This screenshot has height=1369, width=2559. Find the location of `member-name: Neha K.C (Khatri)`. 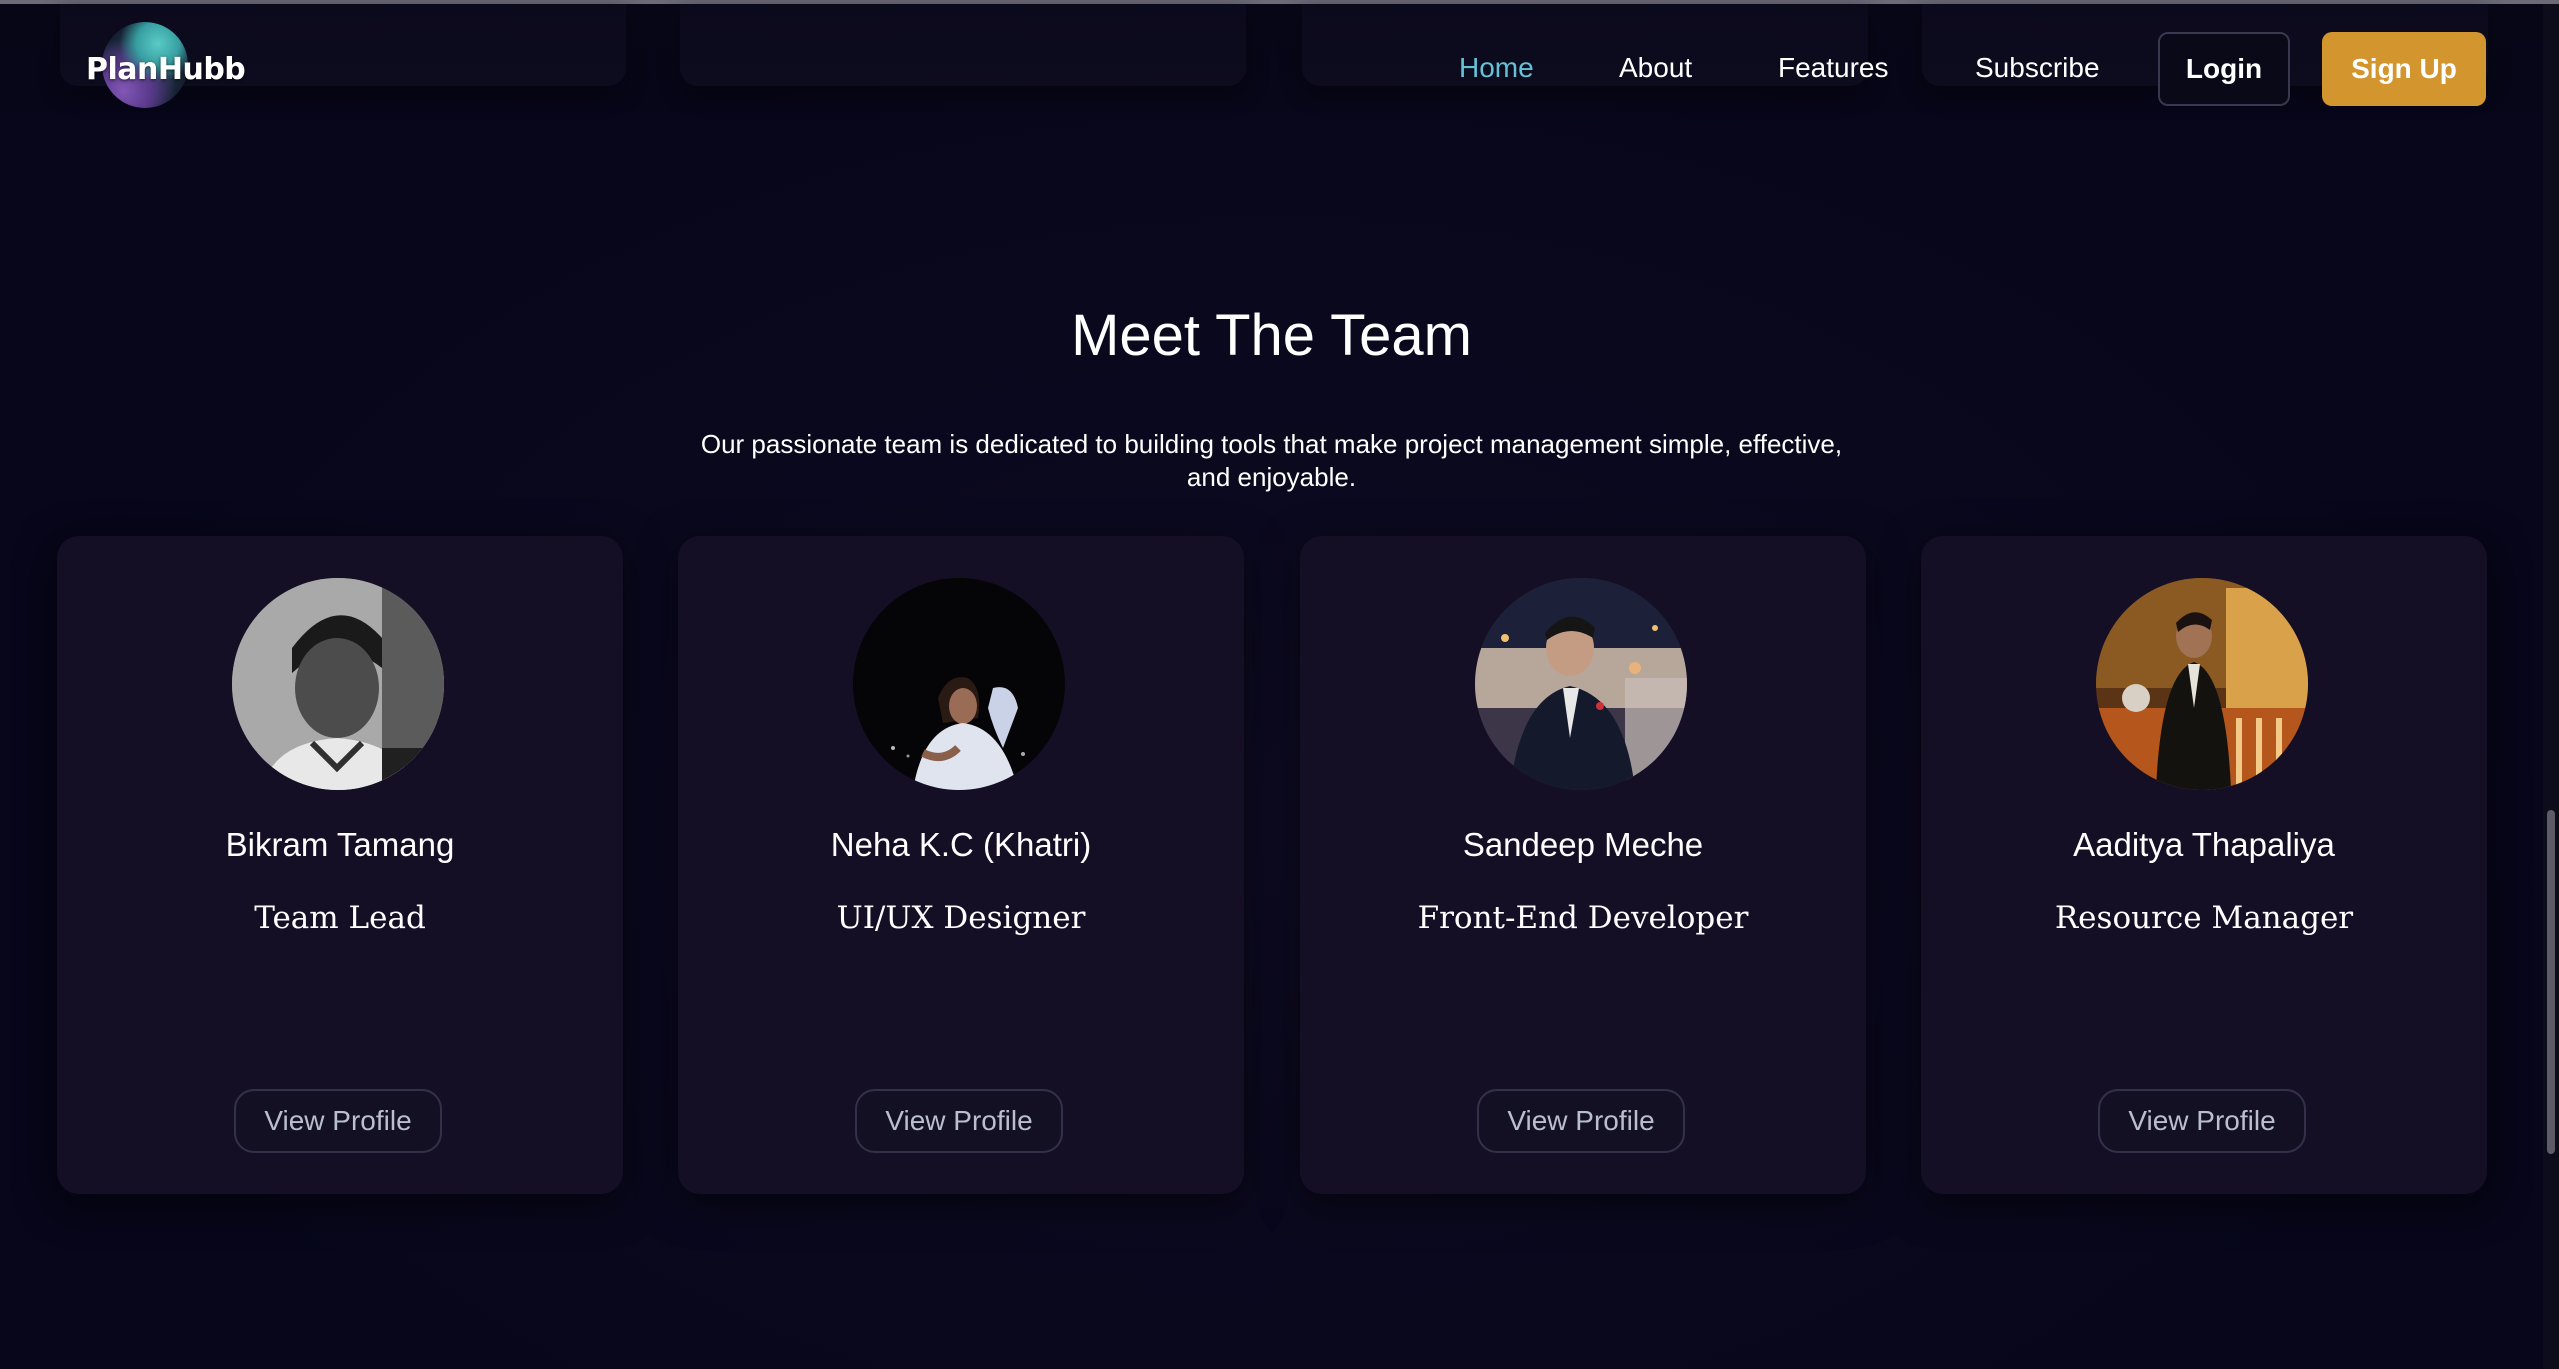

member-name: Neha K.C (Khatri) is located at coordinates (961, 844).